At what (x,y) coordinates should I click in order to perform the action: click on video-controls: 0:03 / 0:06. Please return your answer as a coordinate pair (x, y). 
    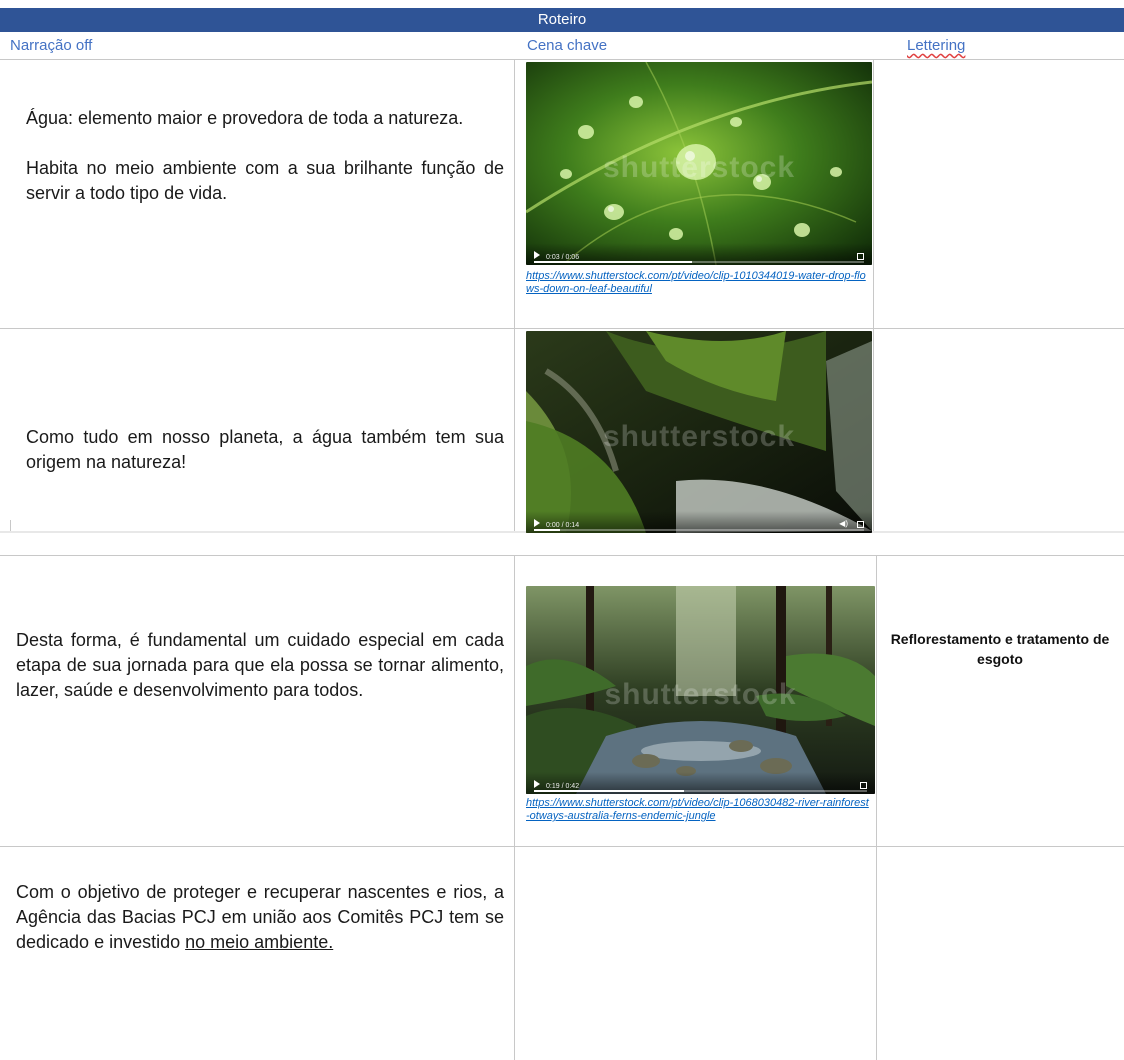
    Looking at the image, I should click on (699, 254).